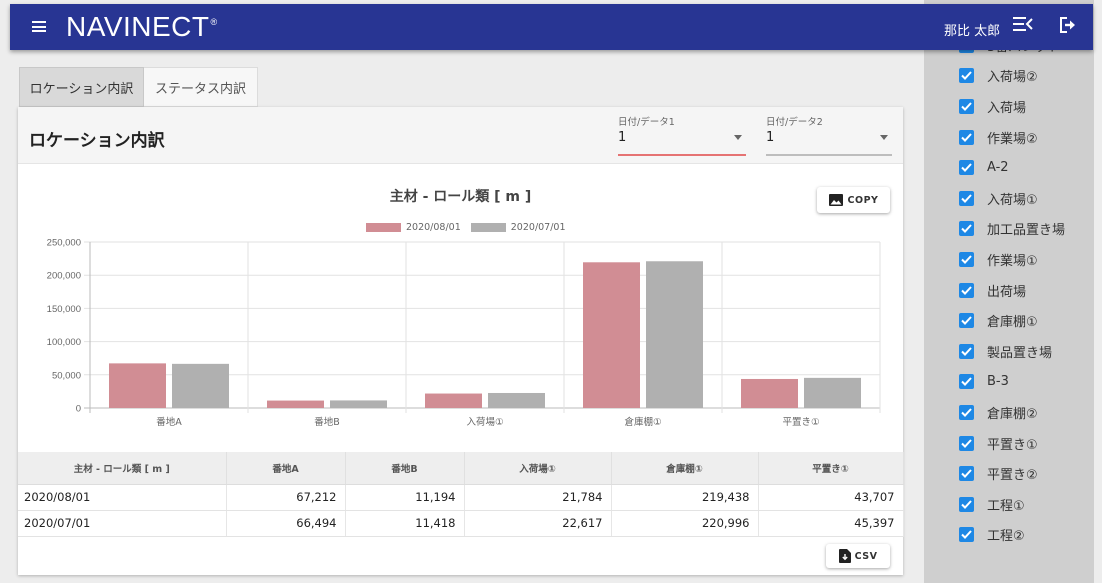 The image size is (1102, 583). Describe the element at coordinates (1009, 137) in the screenshot. I see `sidebar-checkbox-item: 作業場②` at that location.